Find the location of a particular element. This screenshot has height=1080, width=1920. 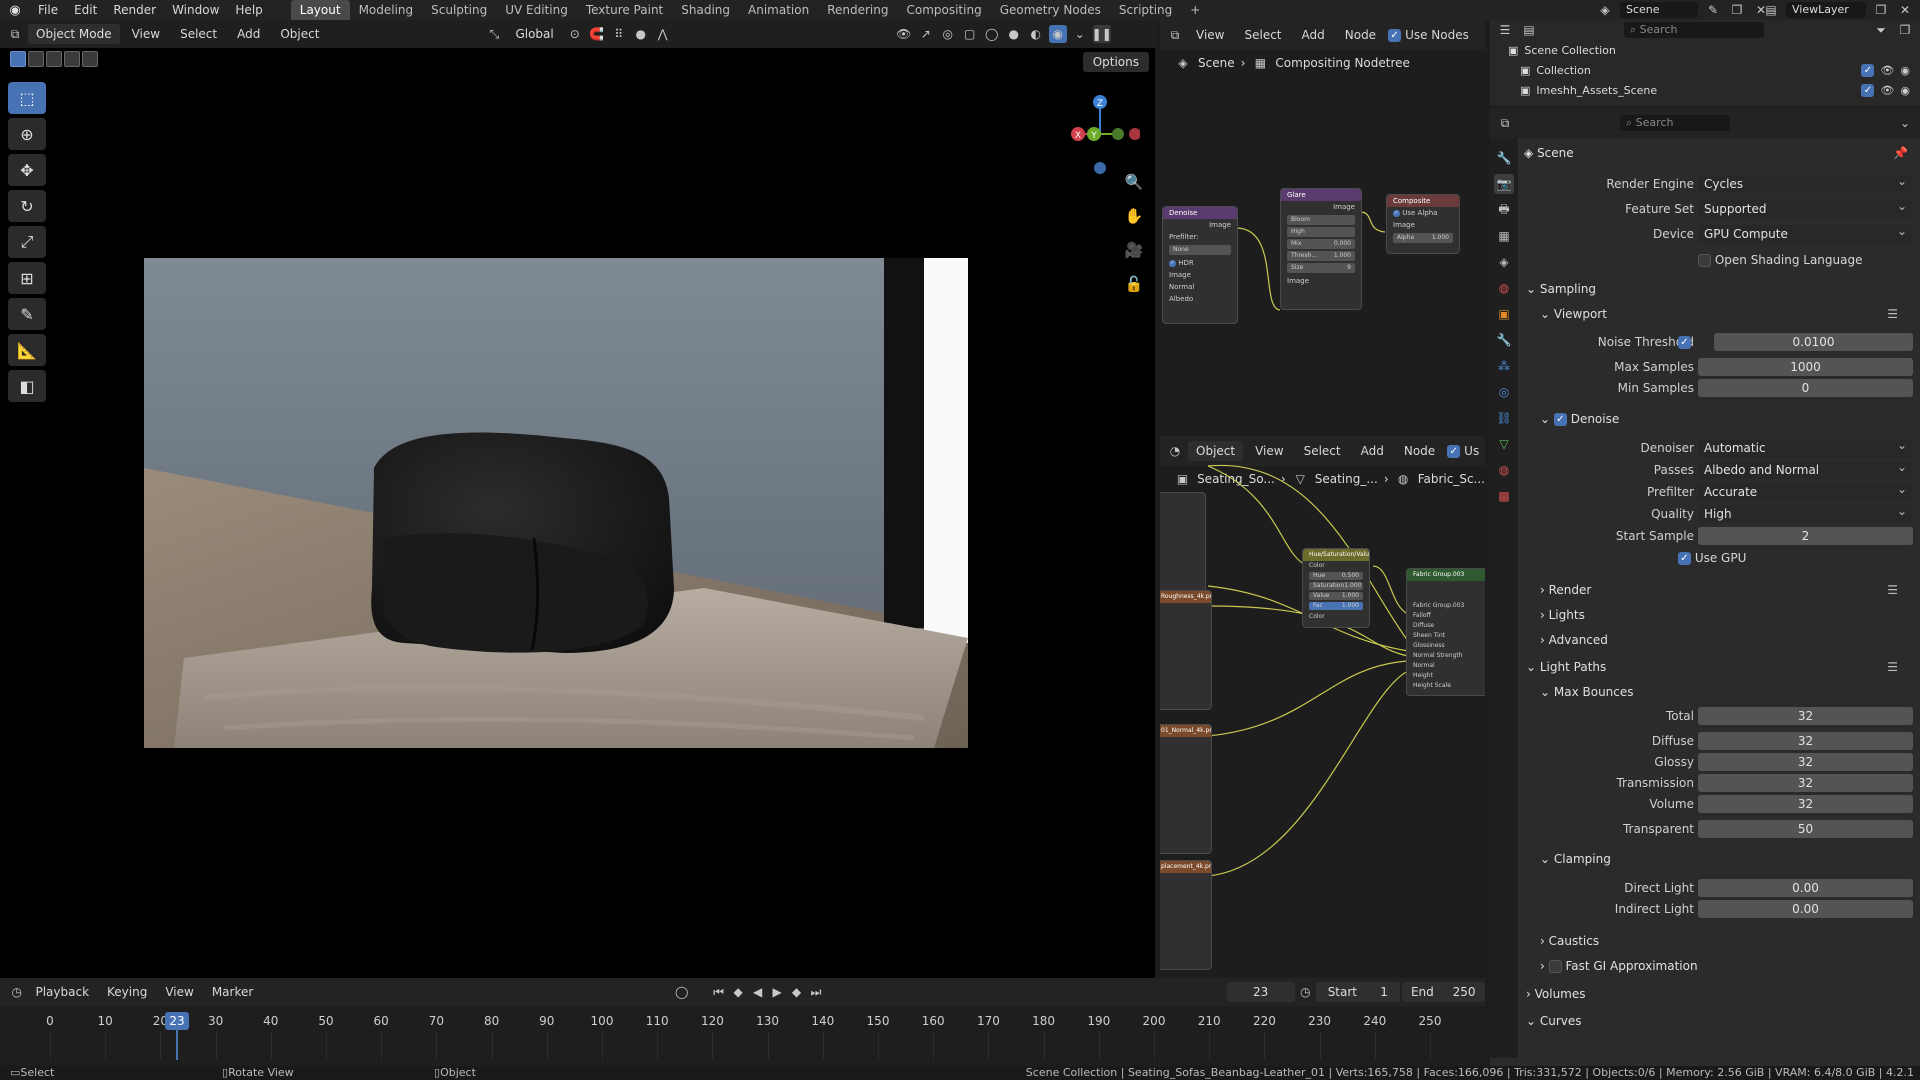

timeline-menu-playback: Playback is located at coordinates (62, 992).